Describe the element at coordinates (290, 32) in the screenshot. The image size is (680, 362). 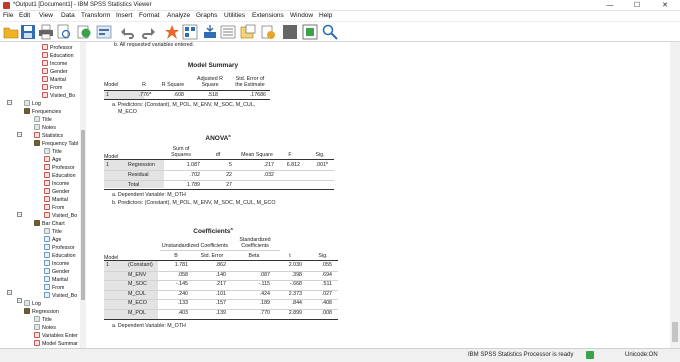
I see `hide-icon` at that location.